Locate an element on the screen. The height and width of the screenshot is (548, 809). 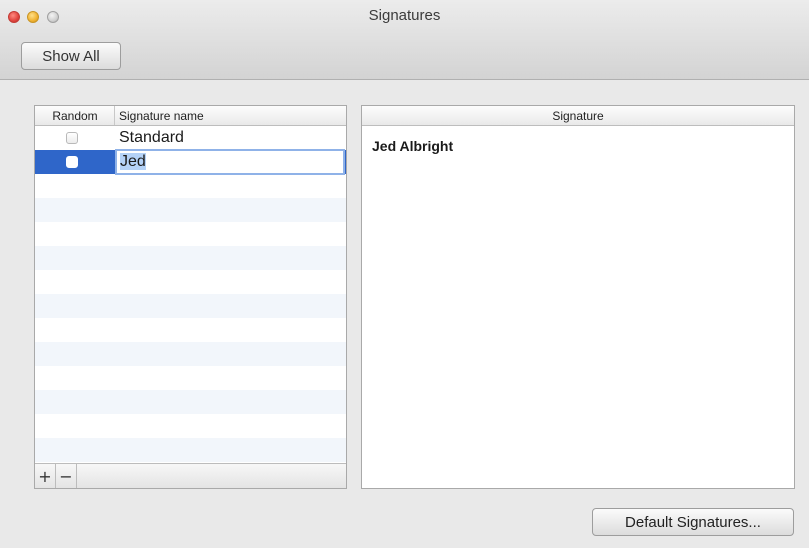
remove-signature-button: − is located at coordinates (66, 476).